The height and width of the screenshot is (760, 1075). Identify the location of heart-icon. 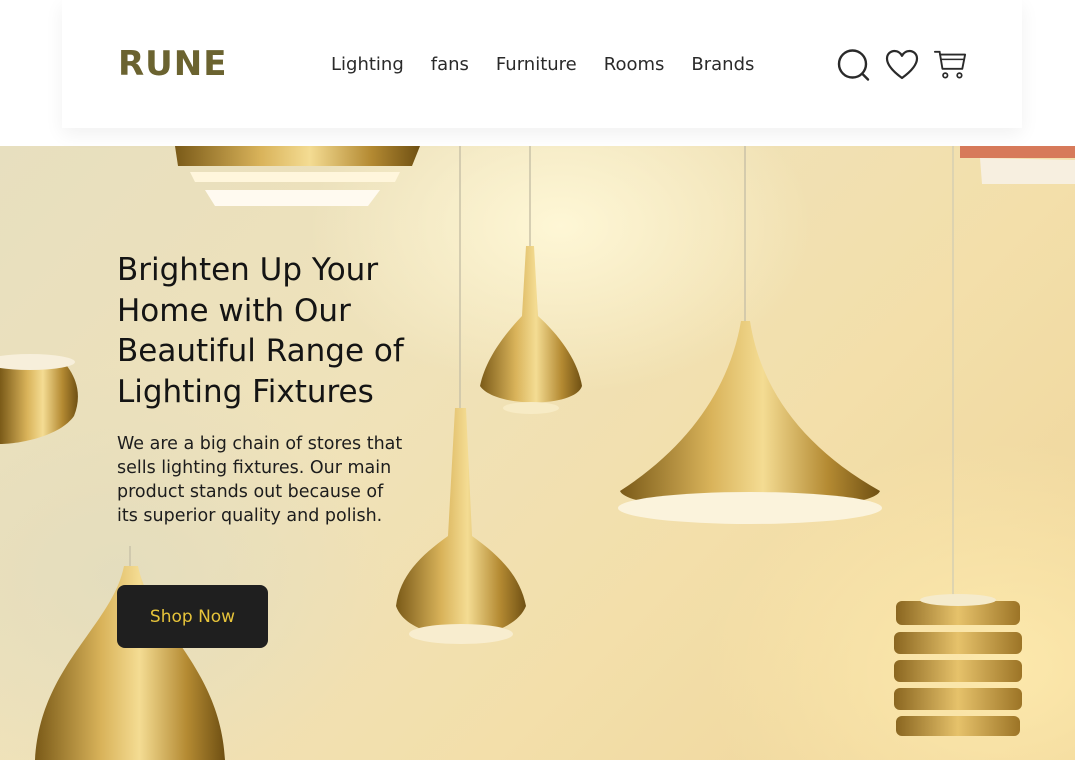
(902, 65).